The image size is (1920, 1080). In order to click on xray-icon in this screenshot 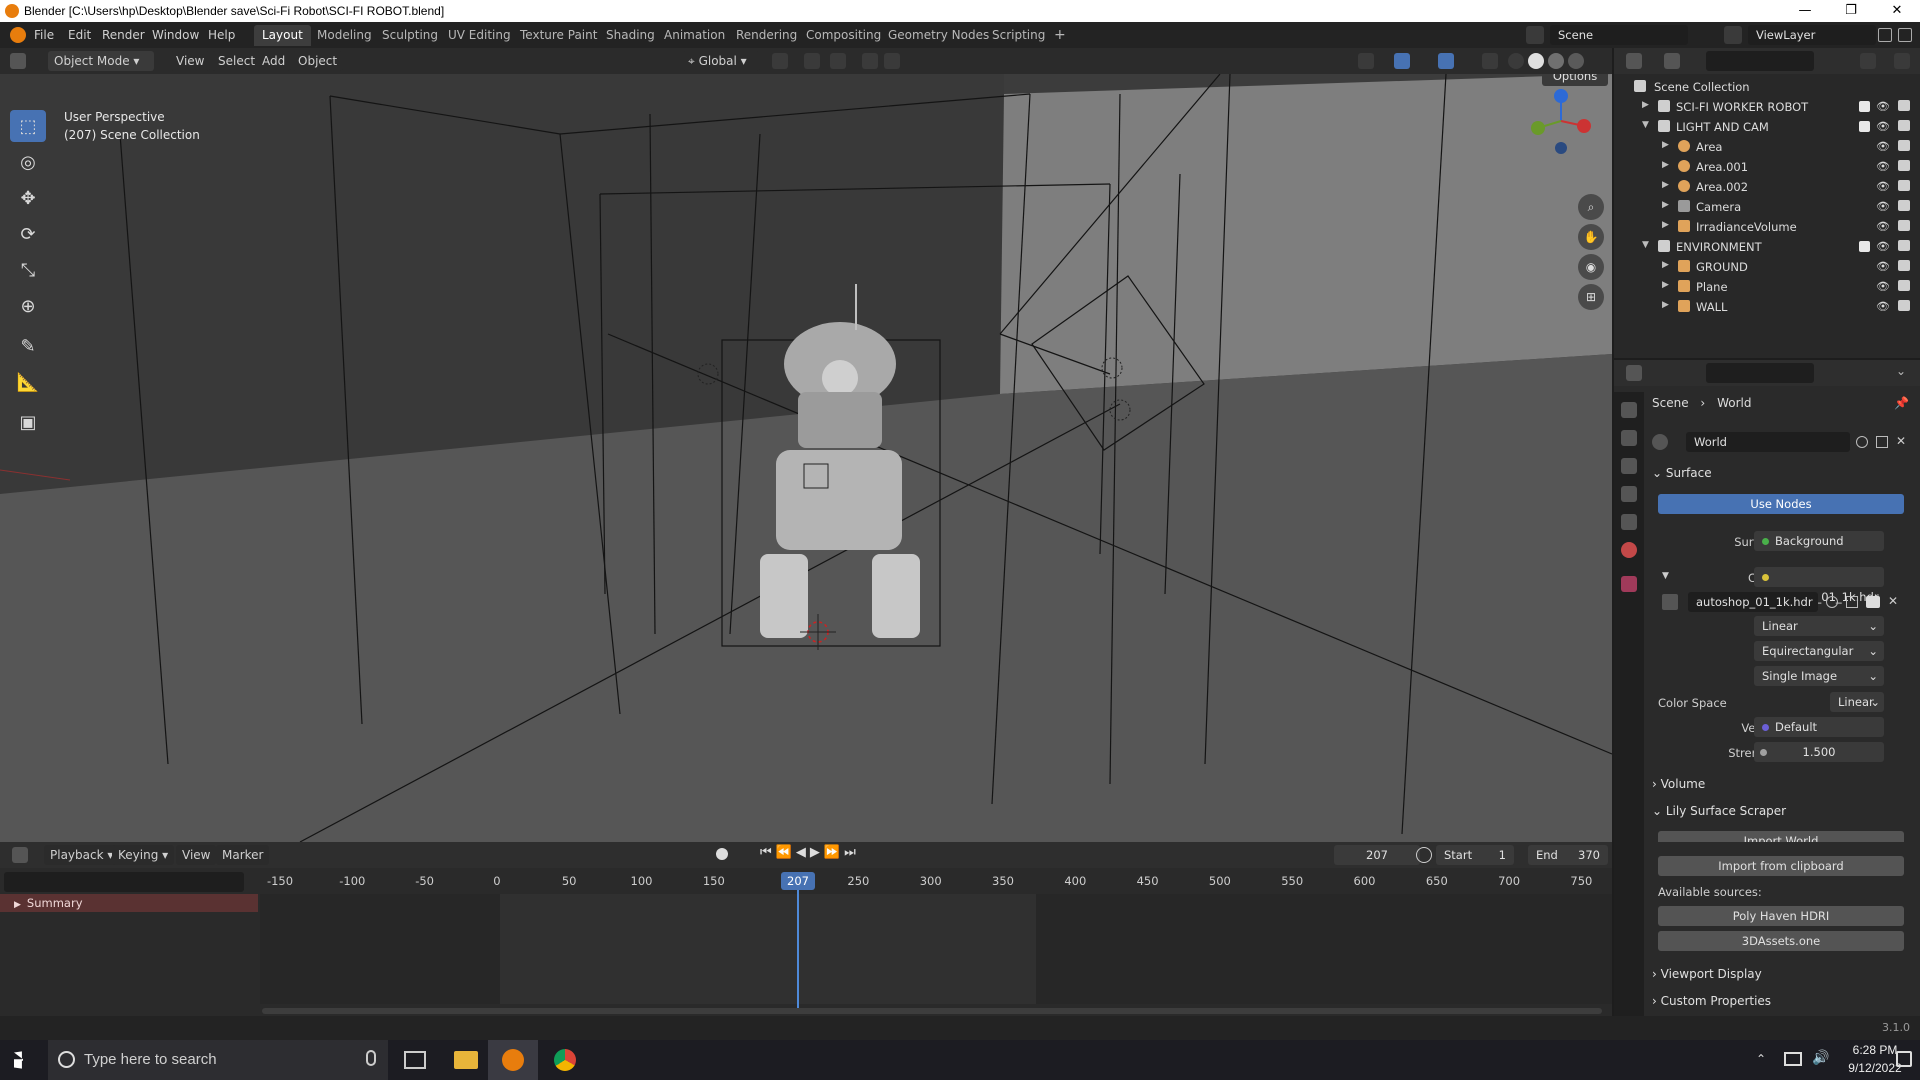, I will do `click(1490, 61)`.